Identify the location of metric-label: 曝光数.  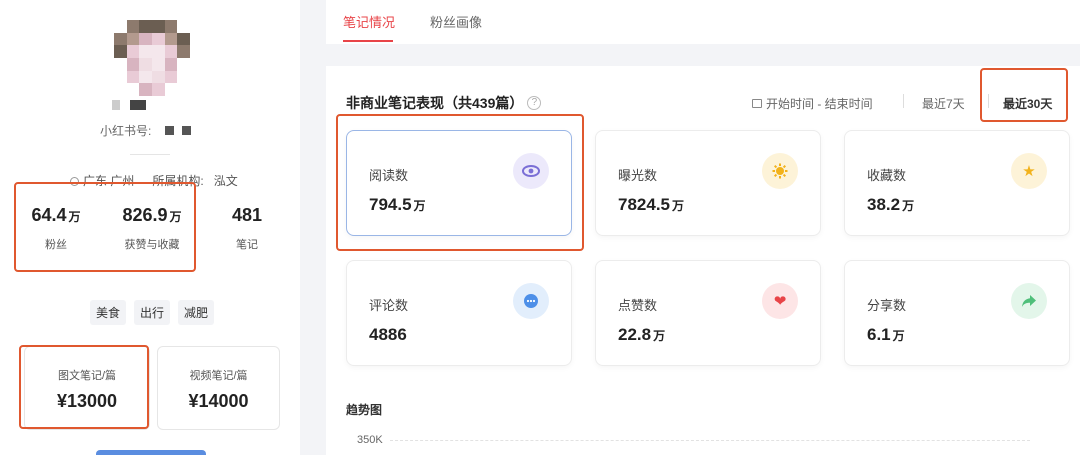
(638, 175).